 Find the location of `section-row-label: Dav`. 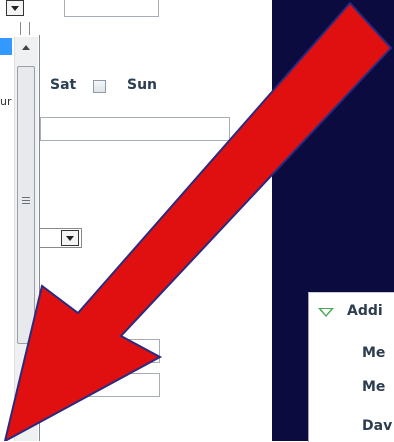

section-row-label: Dav is located at coordinates (377, 426).